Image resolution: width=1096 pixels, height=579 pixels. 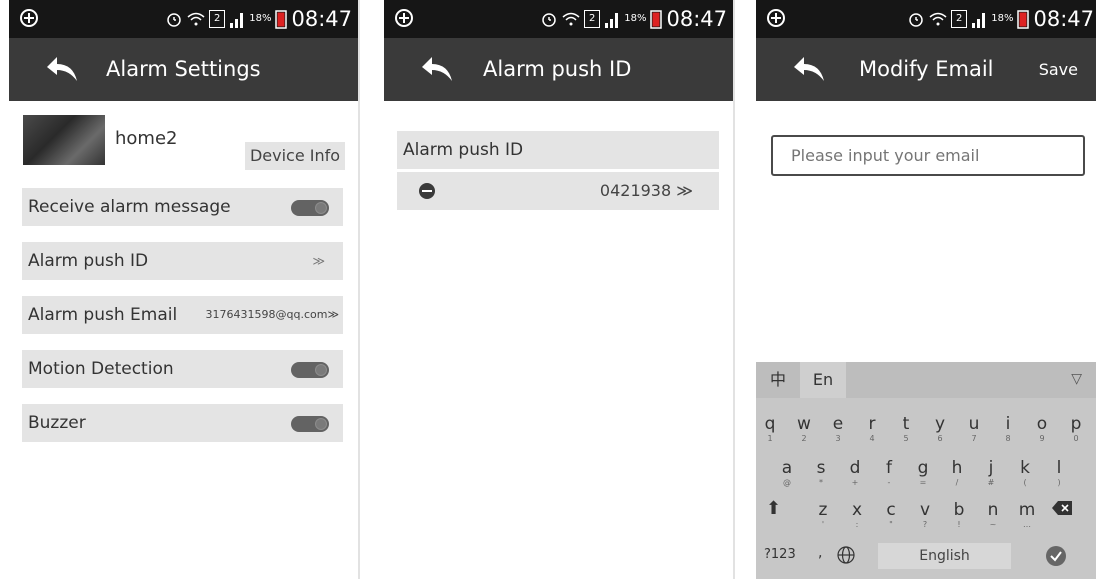 I want to click on receive-alarm-toggle, so click(x=310, y=208).